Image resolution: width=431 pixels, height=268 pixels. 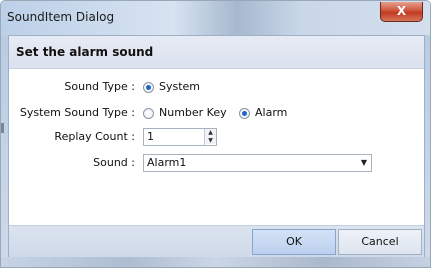 What do you see at coordinates (257, 163) in the screenshot?
I see `sound-select: Alarm1 ▼` at bounding box center [257, 163].